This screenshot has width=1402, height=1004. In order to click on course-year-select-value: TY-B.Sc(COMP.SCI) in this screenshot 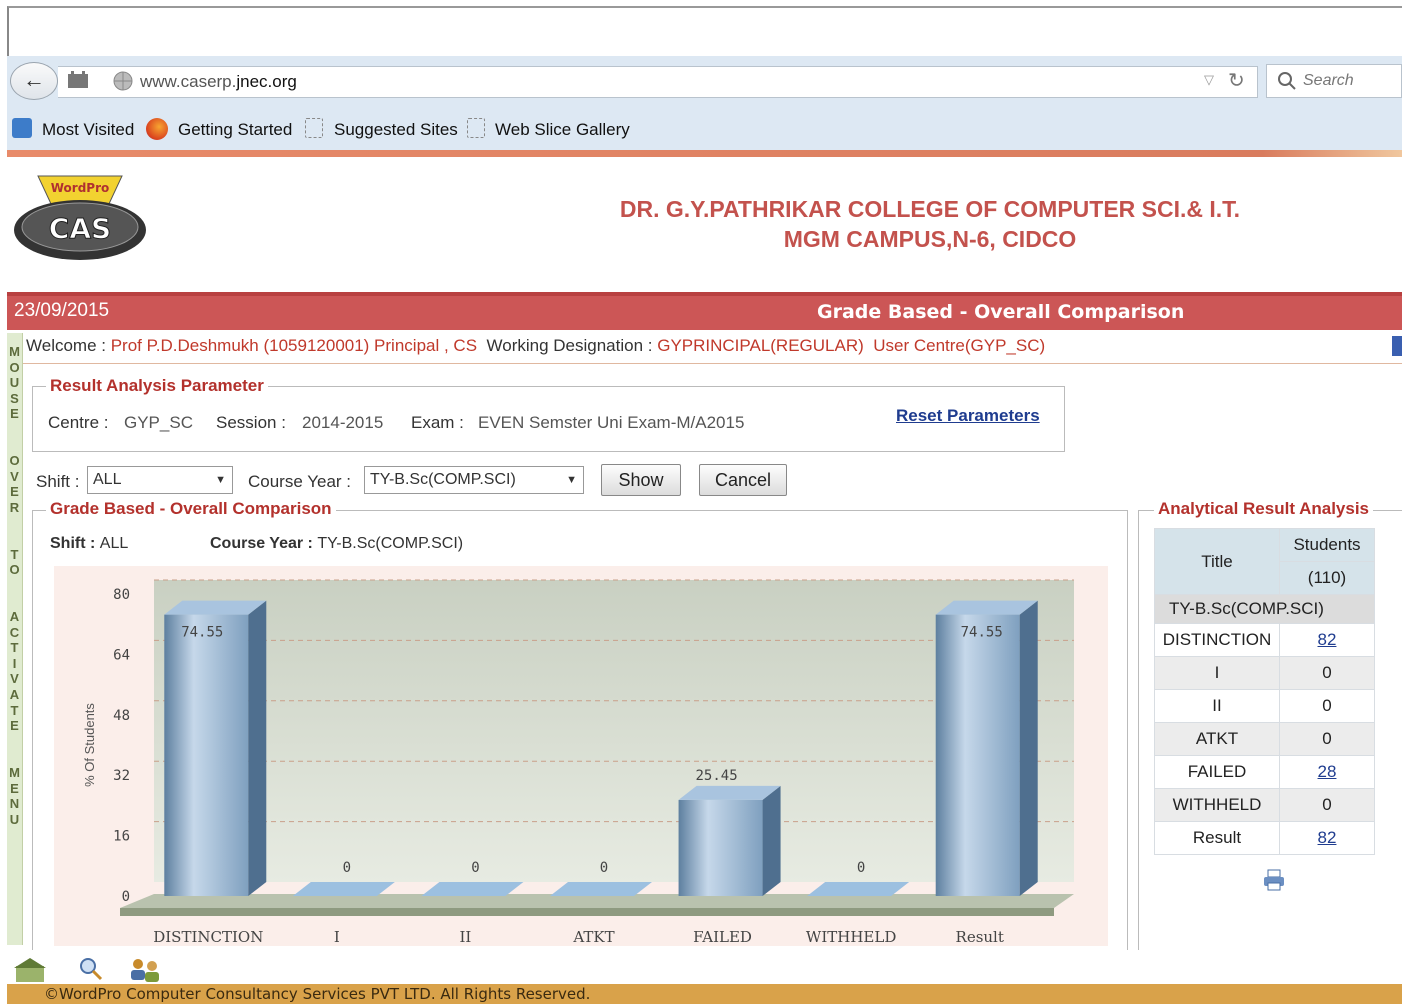, I will do `click(443, 479)`.